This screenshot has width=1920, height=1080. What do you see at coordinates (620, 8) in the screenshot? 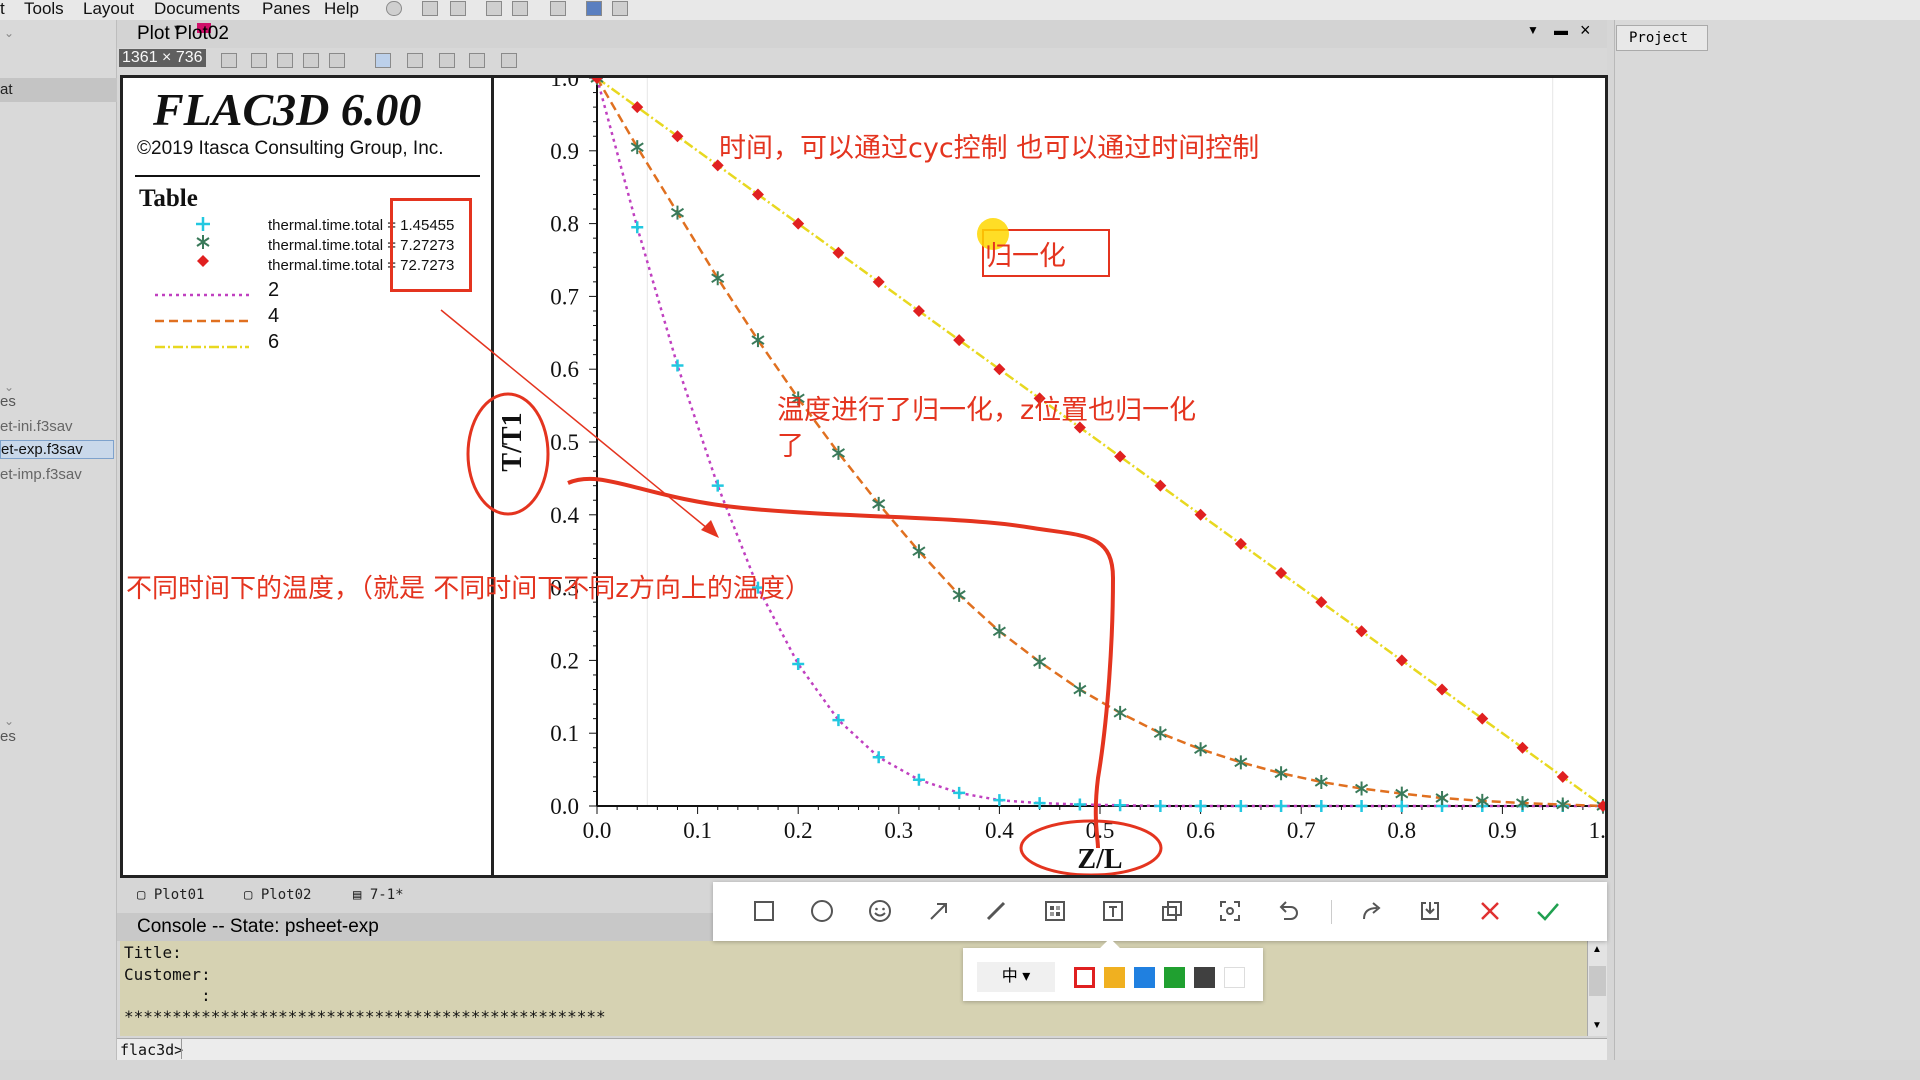
I see `settings-icon` at bounding box center [620, 8].